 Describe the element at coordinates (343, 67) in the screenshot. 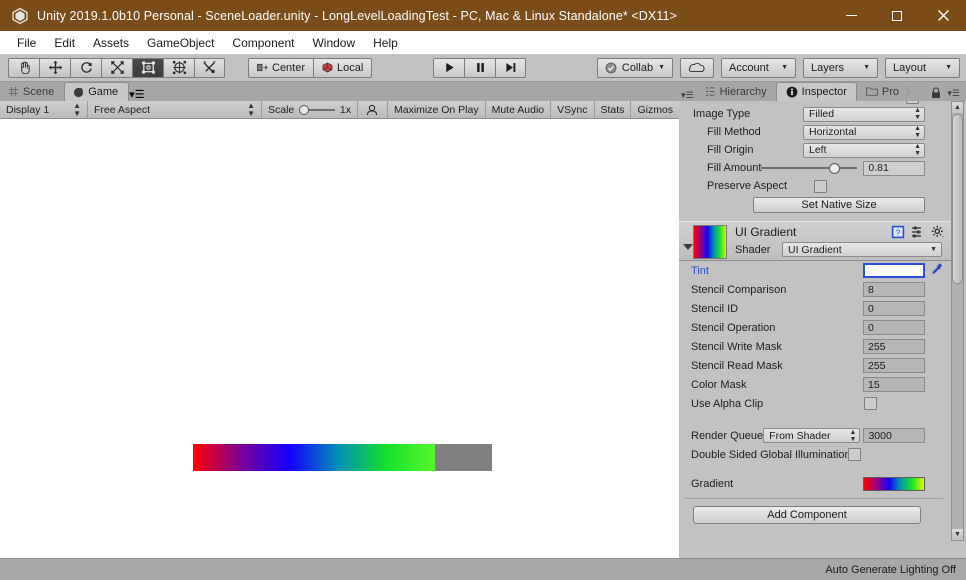

I see `space-toggle-button: Local` at that location.